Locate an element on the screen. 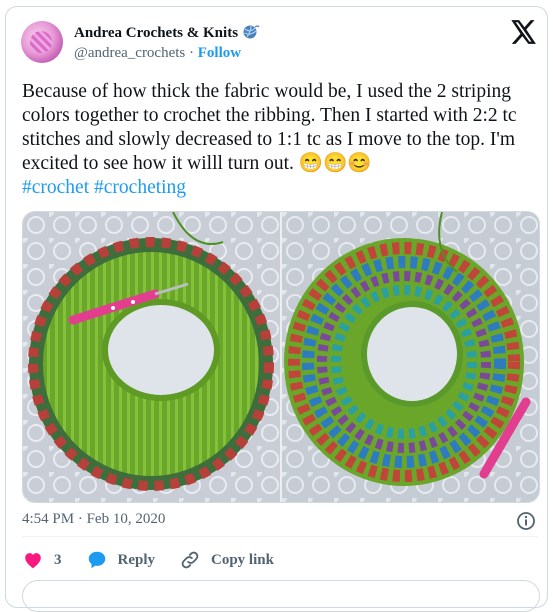 Image resolution: width=553 pixels, height=612 pixels. x-logo-icon is located at coordinates (524, 32).